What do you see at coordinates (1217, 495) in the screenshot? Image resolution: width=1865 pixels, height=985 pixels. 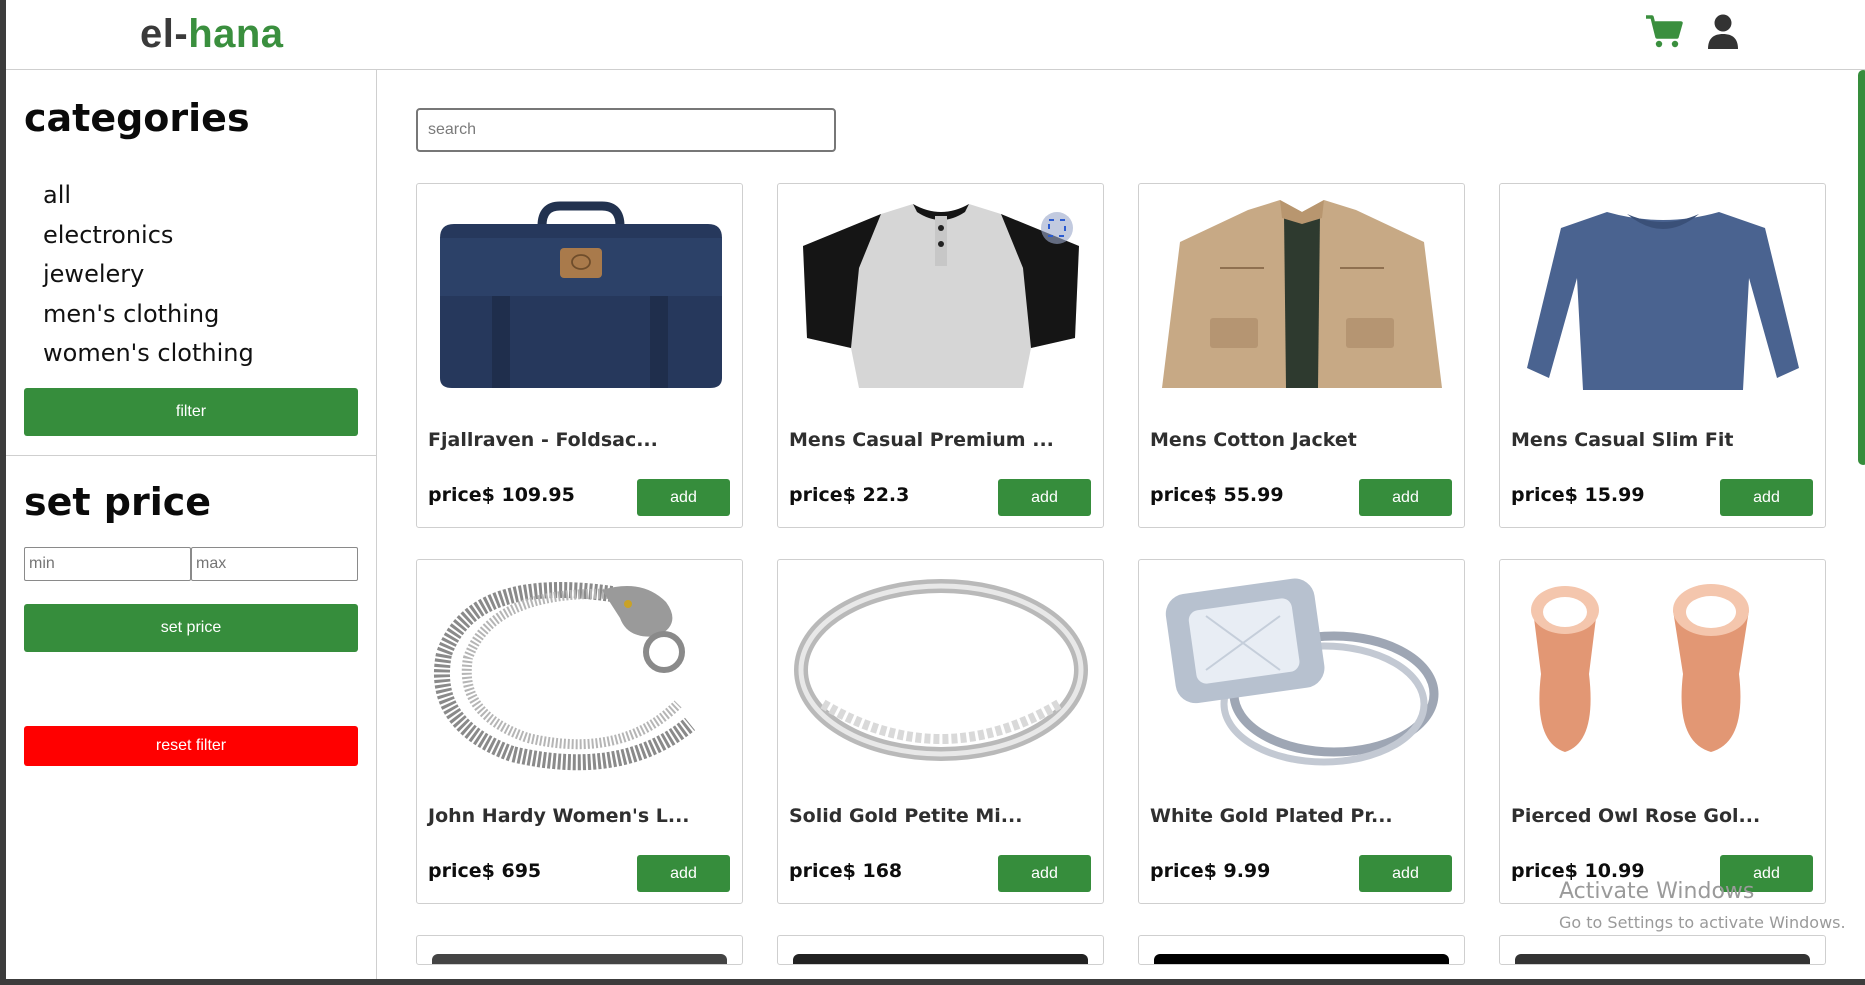 I see `product-price: price$ 55.99` at bounding box center [1217, 495].